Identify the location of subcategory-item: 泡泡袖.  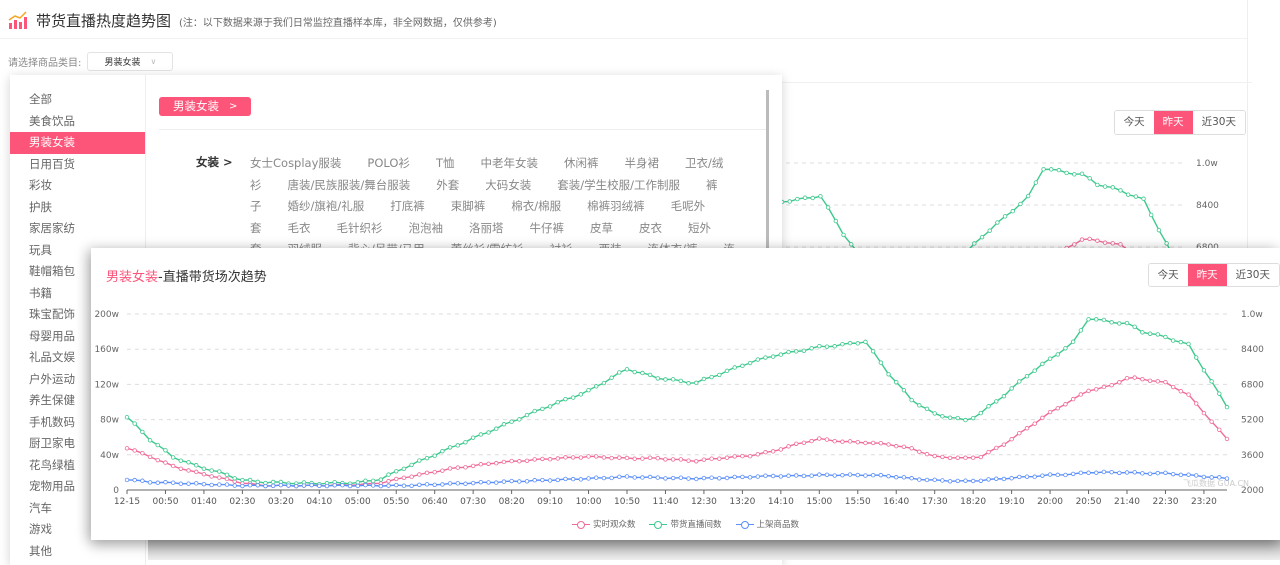
(426, 228).